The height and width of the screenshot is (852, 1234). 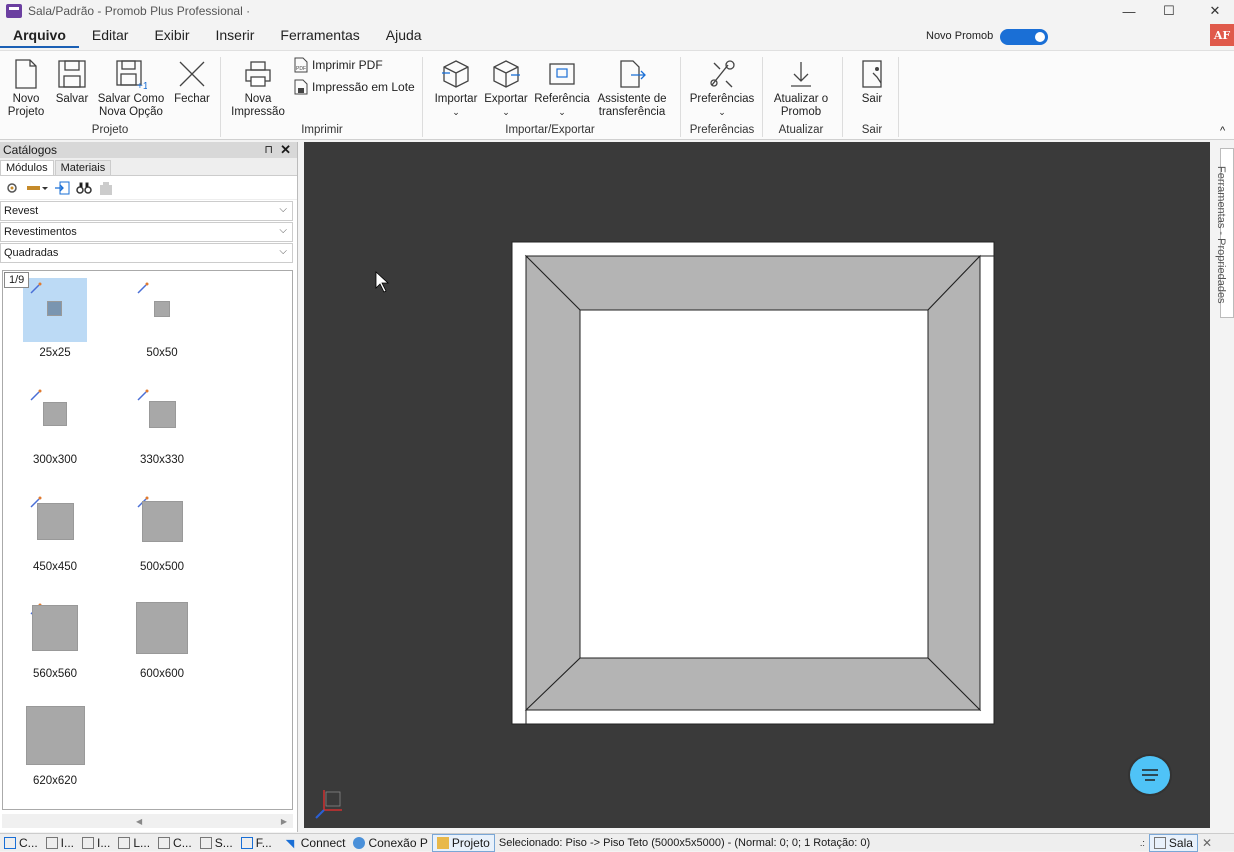 I want to click on assistente-button: Assistente de transferência, so click(x=632, y=89).